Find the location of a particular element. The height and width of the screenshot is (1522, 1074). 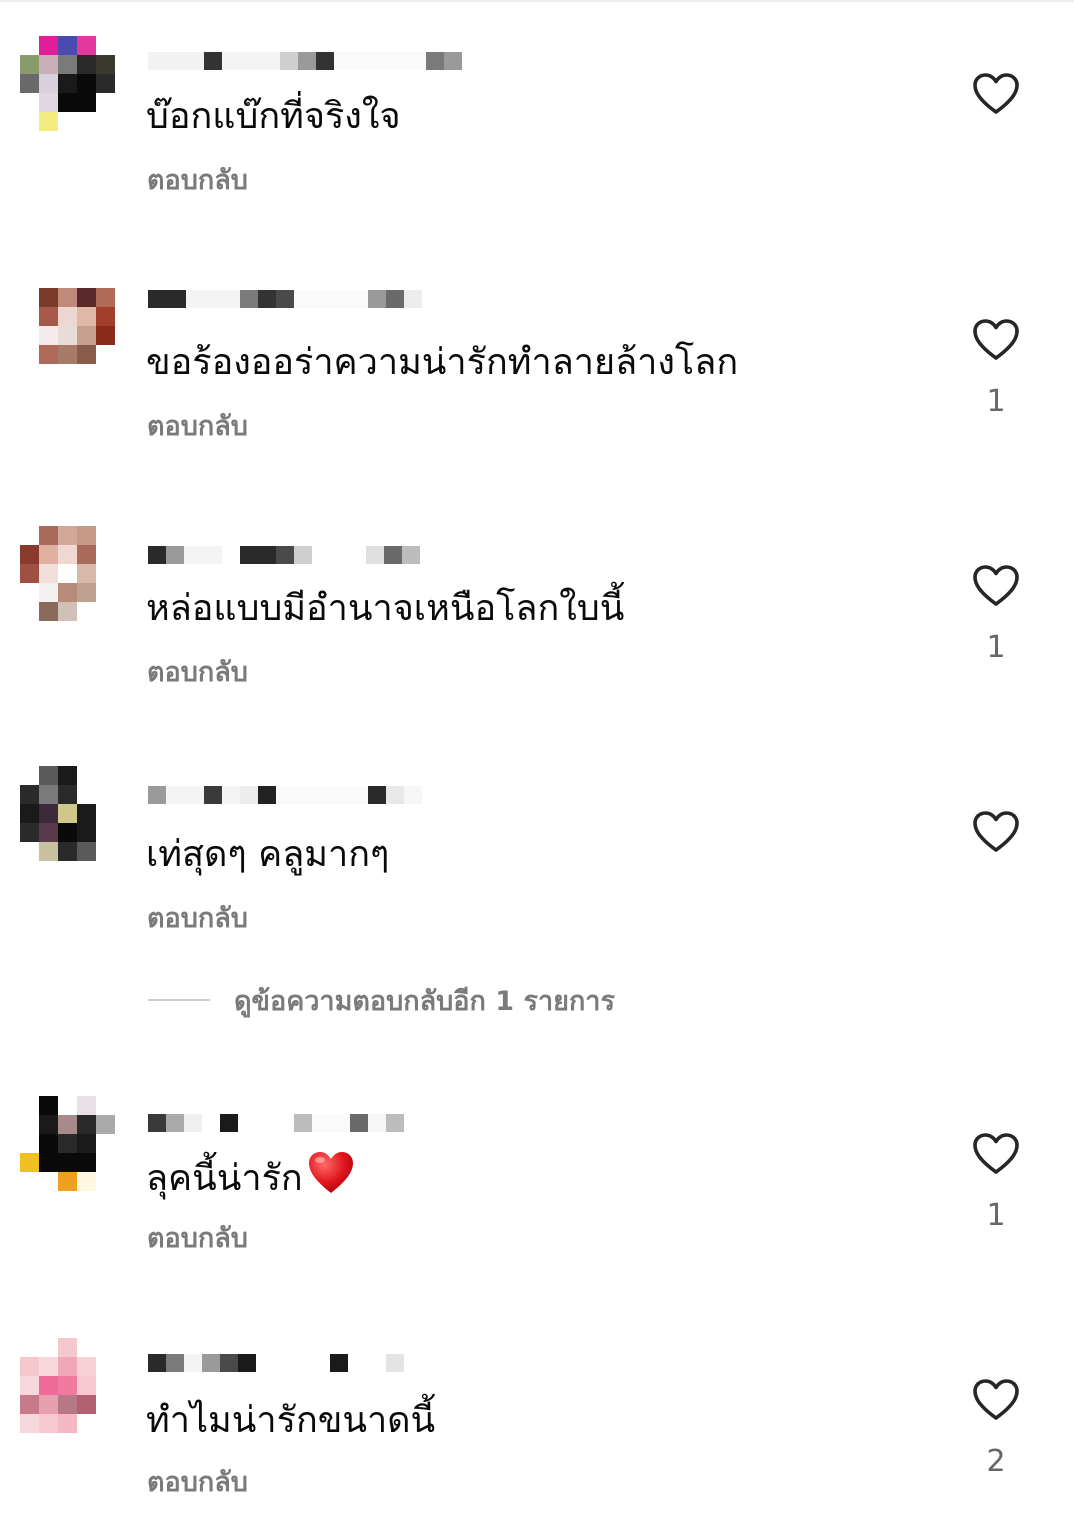

red-heart-emoji is located at coordinates (331, 1179).